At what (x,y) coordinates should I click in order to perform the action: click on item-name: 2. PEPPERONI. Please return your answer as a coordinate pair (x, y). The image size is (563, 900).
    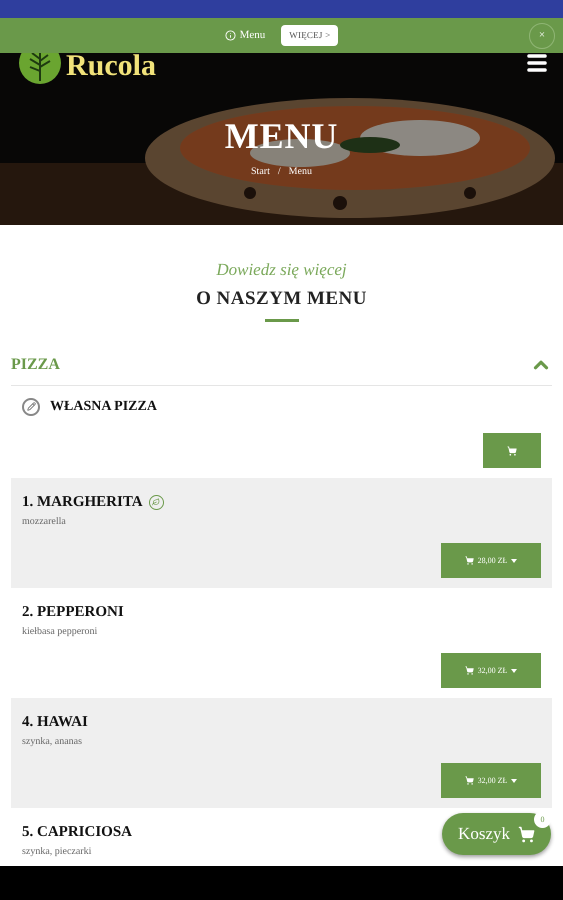
    Looking at the image, I should click on (73, 612).